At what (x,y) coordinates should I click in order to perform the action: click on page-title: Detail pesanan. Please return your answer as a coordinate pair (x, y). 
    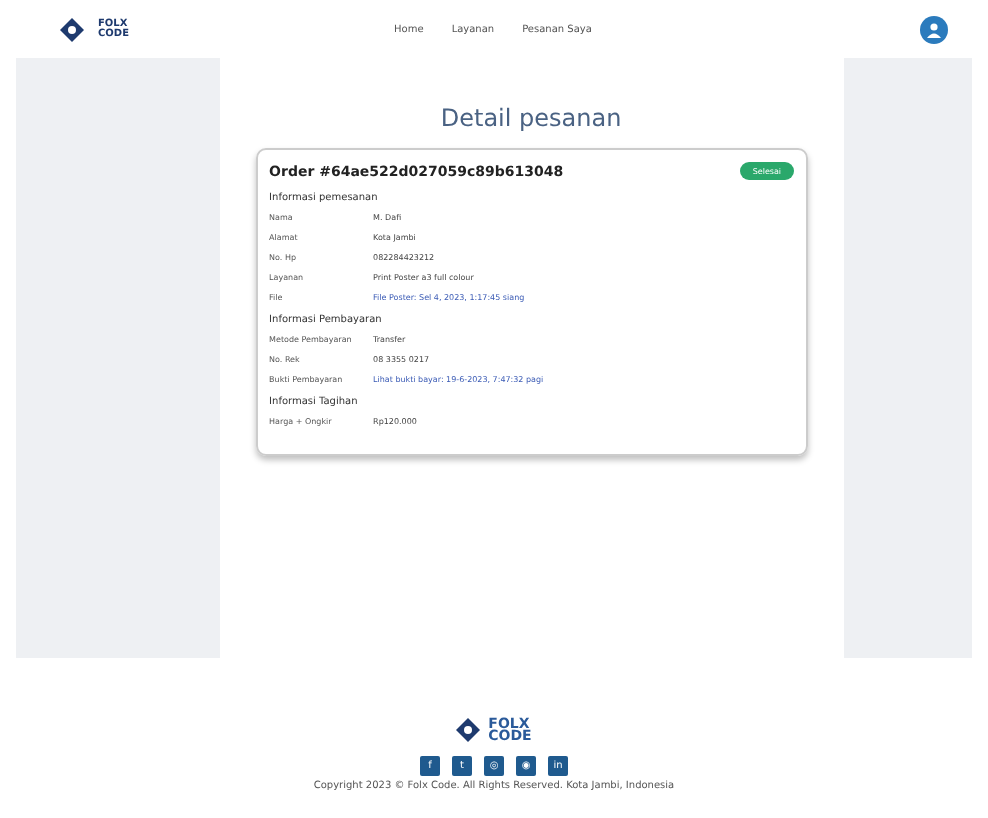
    Looking at the image, I should click on (531, 118).